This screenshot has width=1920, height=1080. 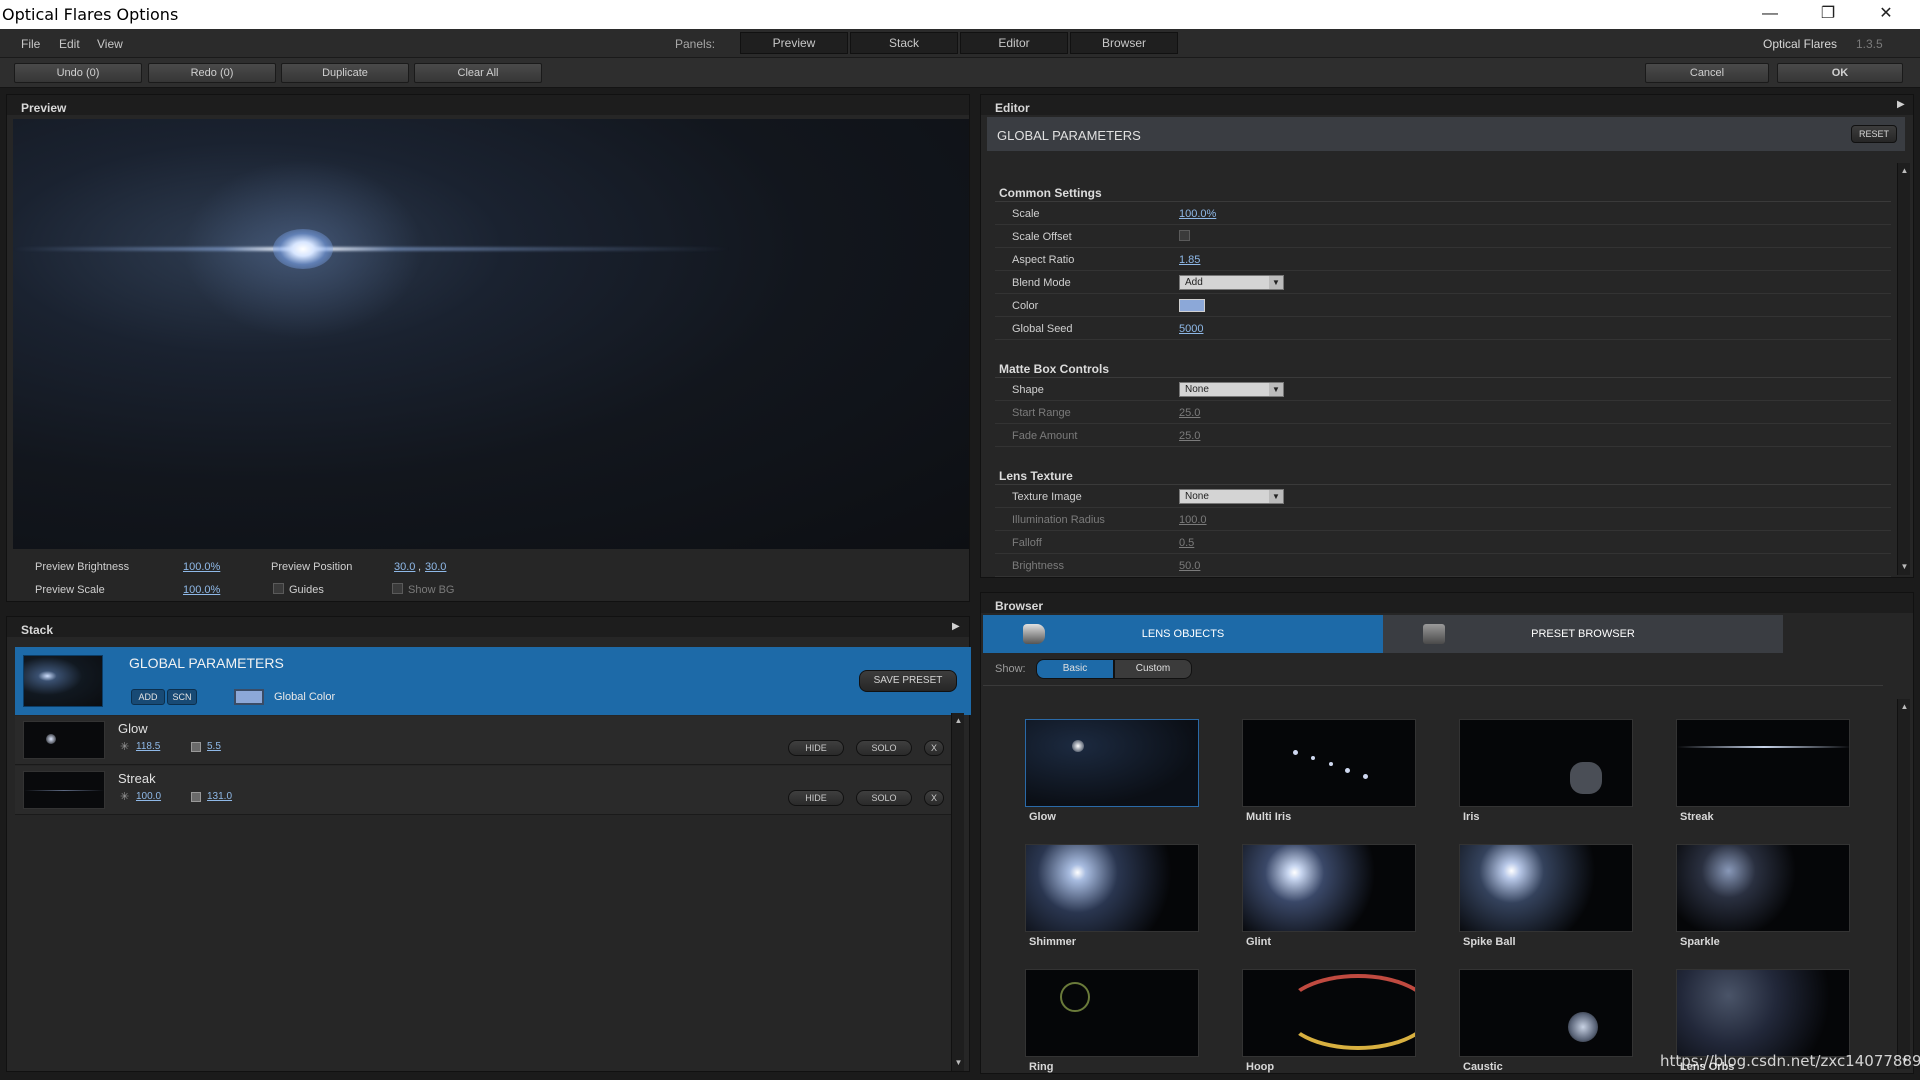 What do you see at coordinates (487, 740) in the screenshot?
I see `layer-row-glow: Glow ✳ 118.5 5.5 HIDE SOLO X` at bounding box center [487, 740].